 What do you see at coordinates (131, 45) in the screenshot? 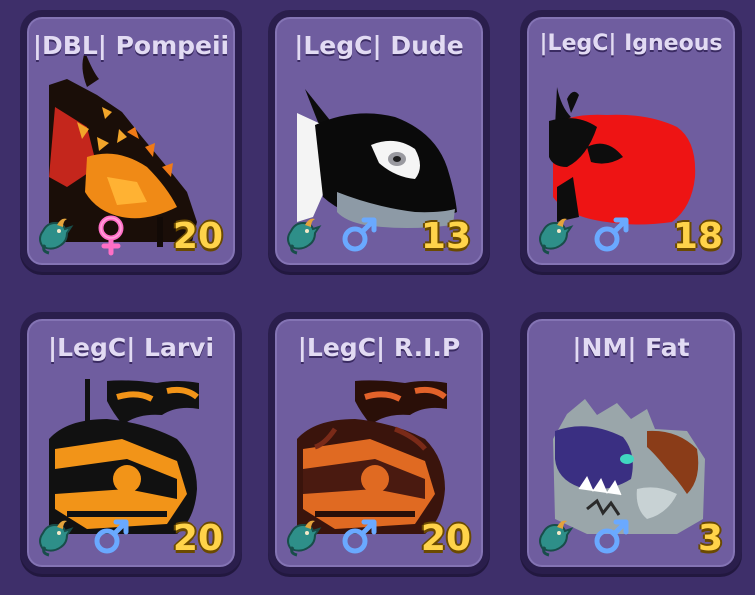
I see `pet-name: |DBL| Pompeii` at bounding box center [131, 45].